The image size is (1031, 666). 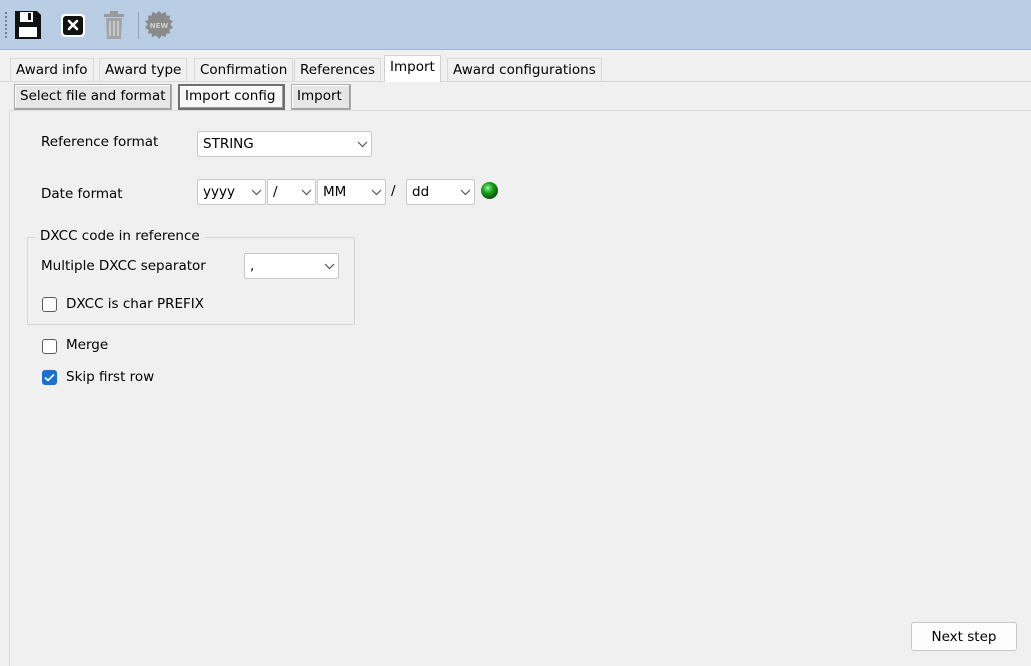 I want to click on svg-text: NEW, so click(x=159, y=25).